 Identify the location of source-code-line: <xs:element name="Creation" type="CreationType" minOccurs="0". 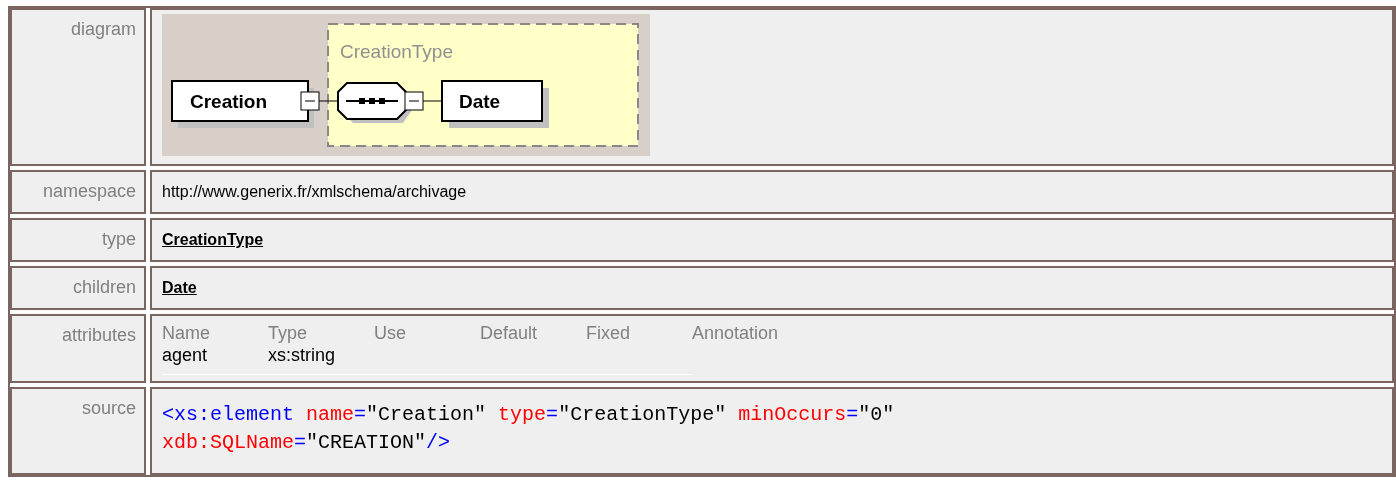
(528, 415).